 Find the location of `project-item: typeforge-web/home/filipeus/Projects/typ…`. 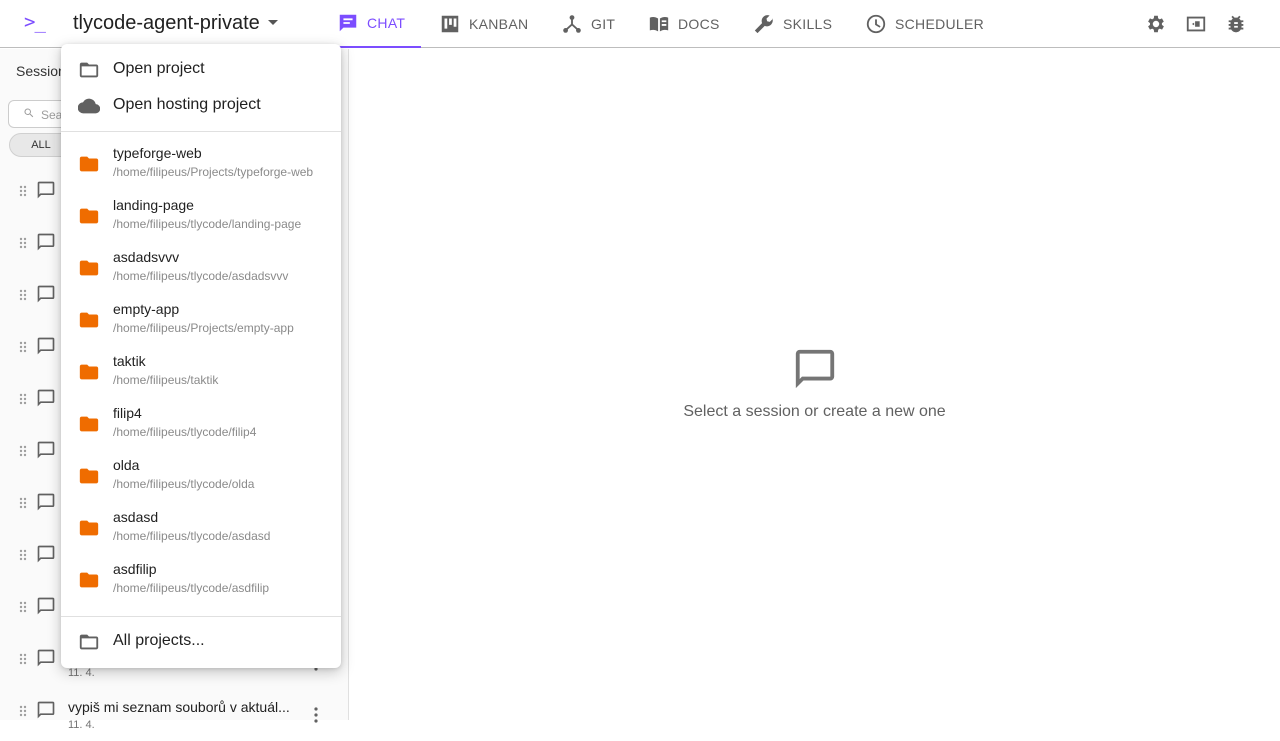

project-item: typeforge-web/home/filipeus/Projects/typ… is located at coordinates (201, 166).